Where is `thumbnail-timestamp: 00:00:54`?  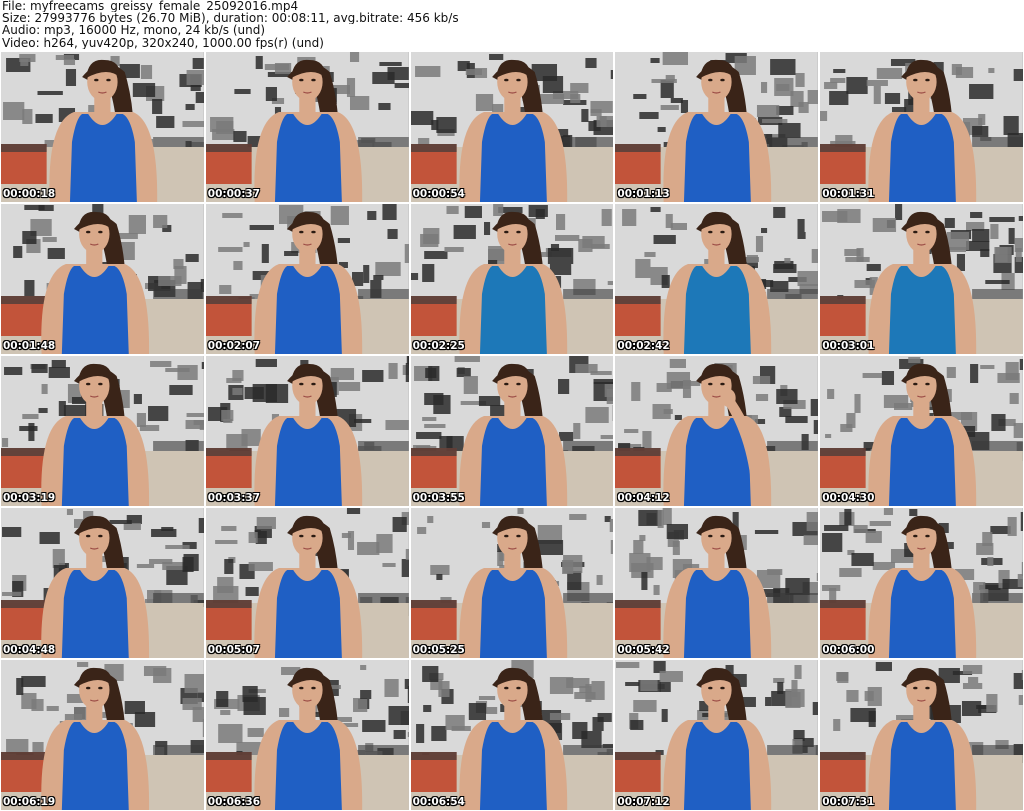 thumbnail-timestamp: 00:00:54 is located at coordinates (438, 194).